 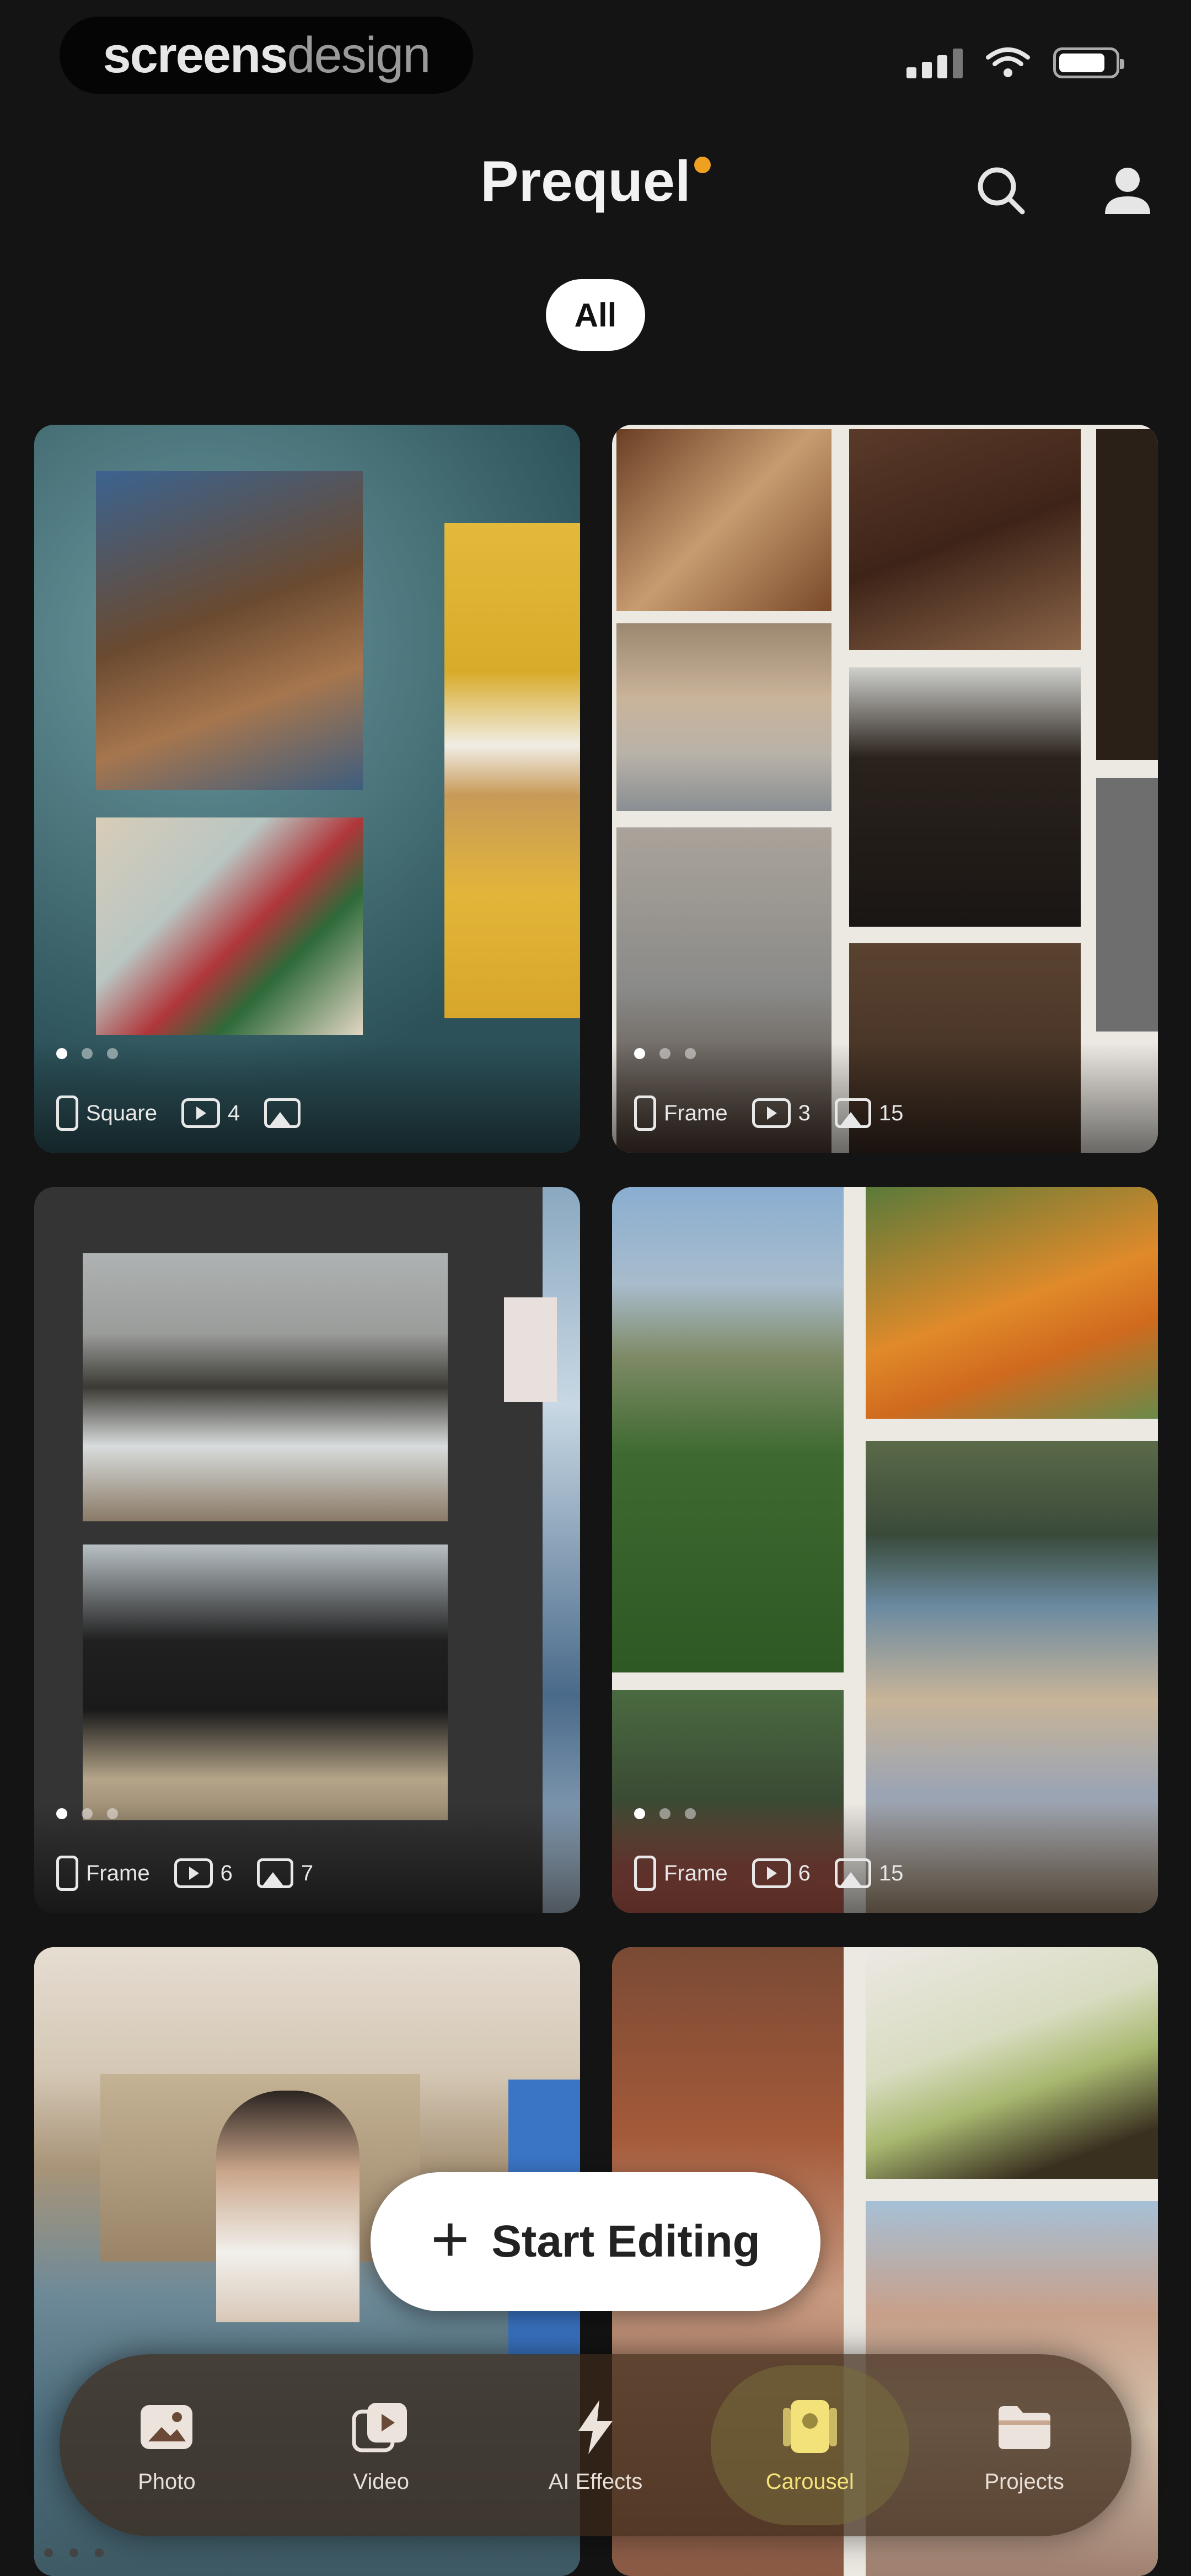 I want to click on photo-count: 7, so click(x=308, y=1873).